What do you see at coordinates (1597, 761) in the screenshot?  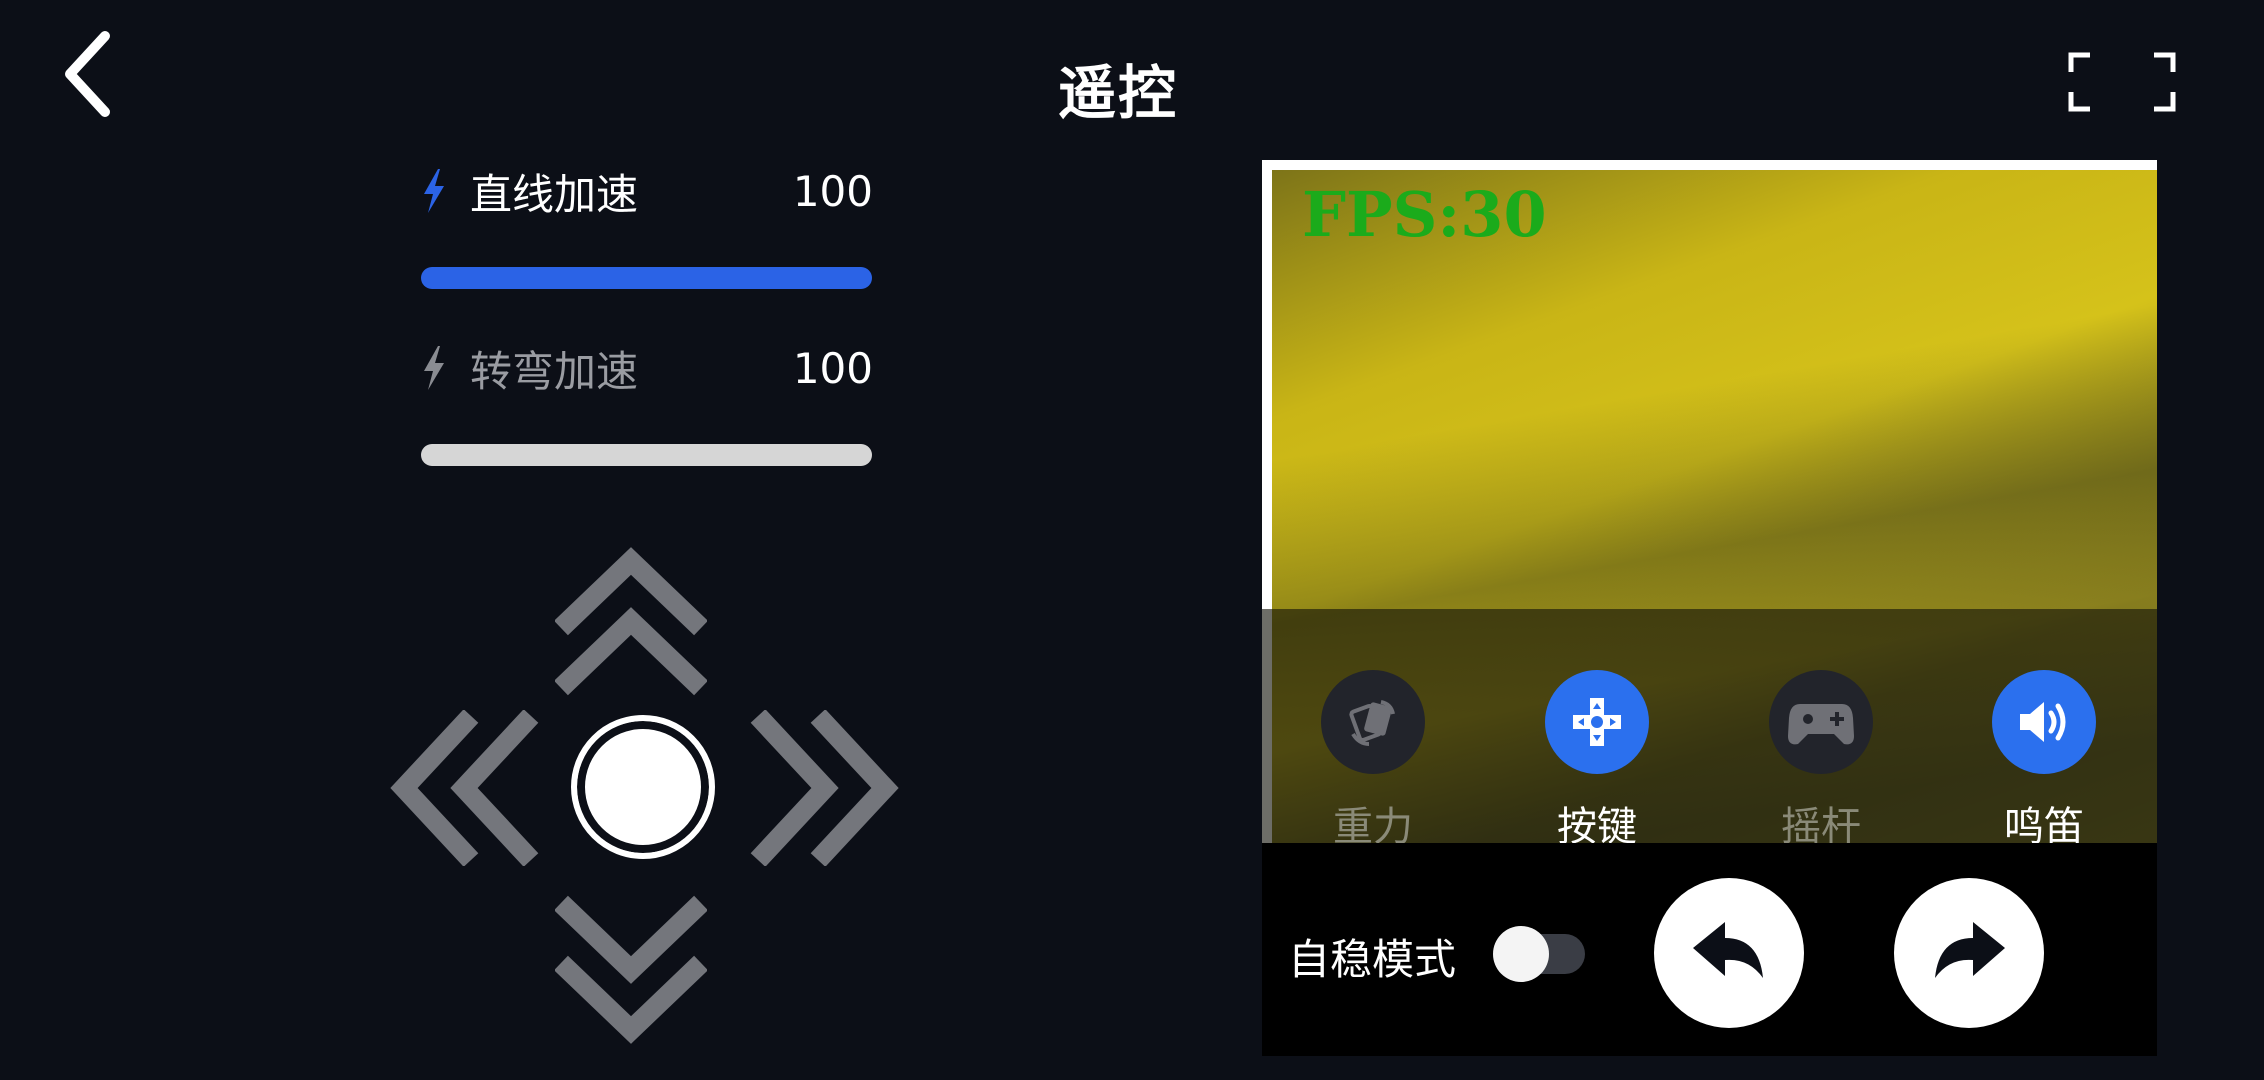 I see `mode-buttons-button: 按键` at bounding box center [1597, 761].